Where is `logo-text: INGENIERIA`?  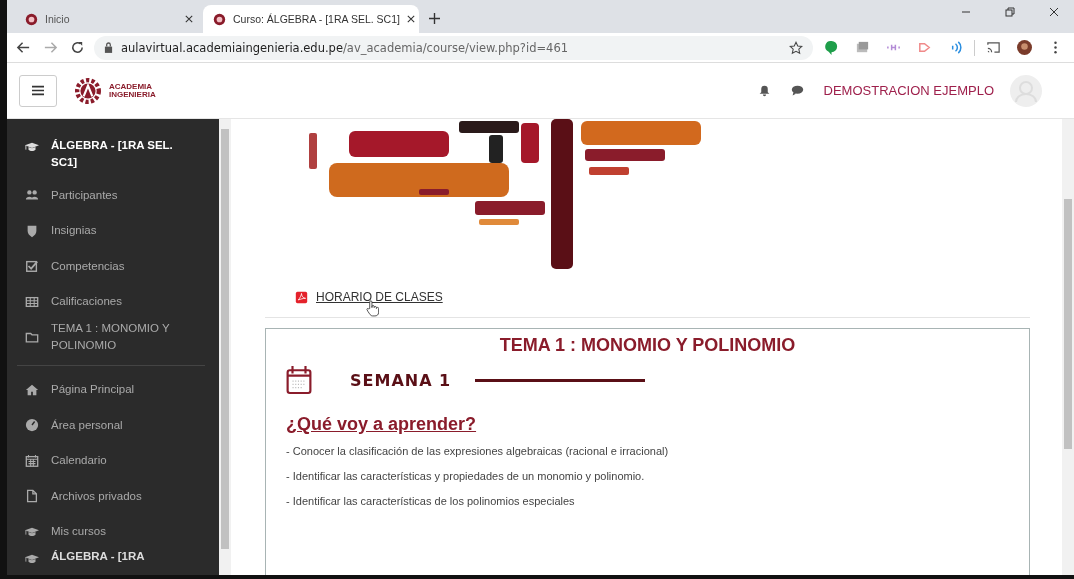 logo-text: INGENIERIA is located at coordinates (132, 94).